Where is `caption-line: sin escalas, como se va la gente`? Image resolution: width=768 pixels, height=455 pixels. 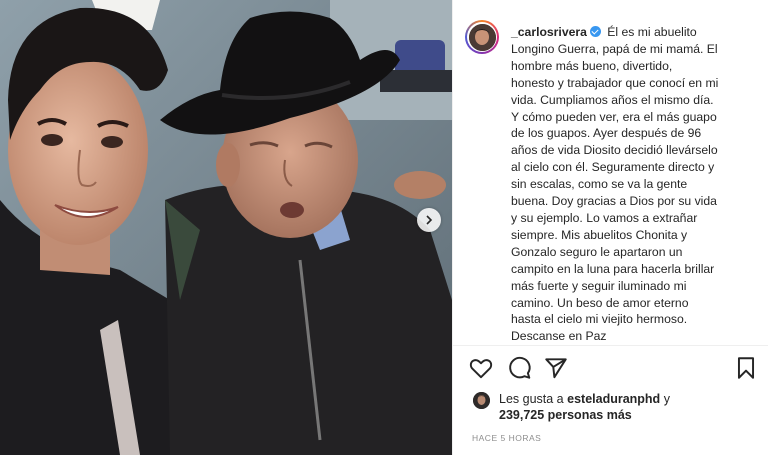 caption-line: sin escalas, como se va la gente is located at coordinates (599, 184).